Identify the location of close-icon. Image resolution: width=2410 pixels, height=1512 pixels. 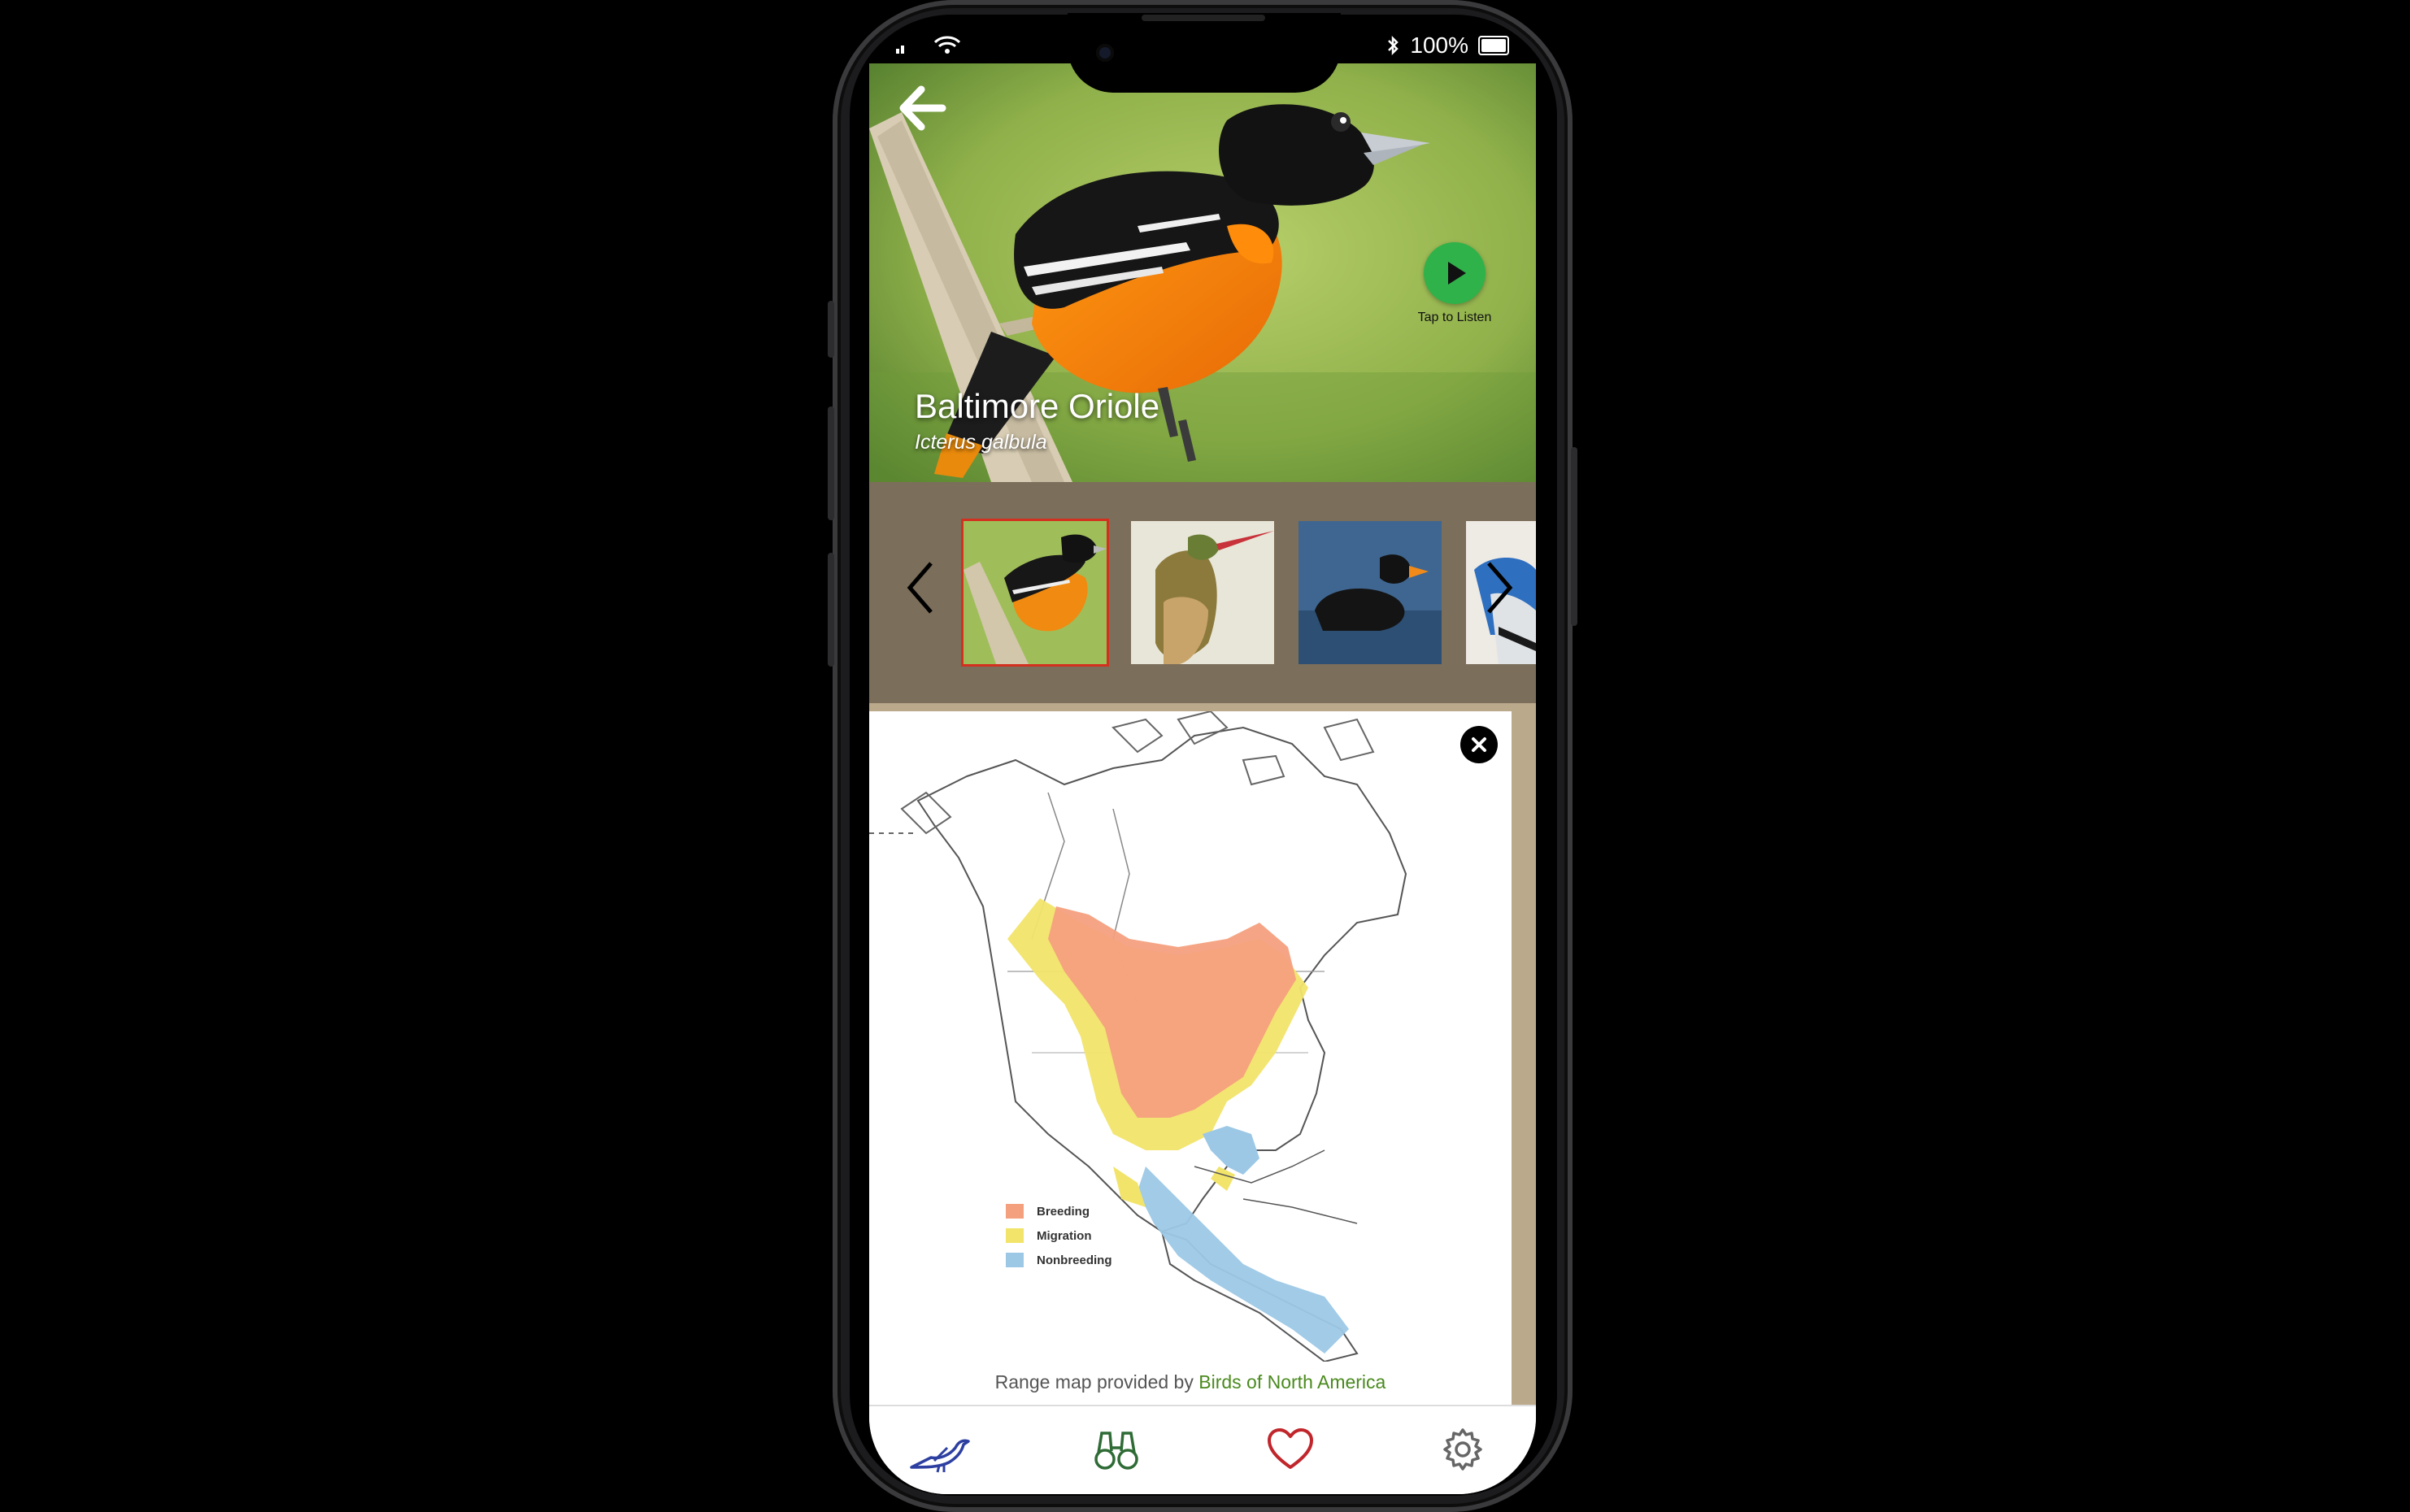
(1479, 744).